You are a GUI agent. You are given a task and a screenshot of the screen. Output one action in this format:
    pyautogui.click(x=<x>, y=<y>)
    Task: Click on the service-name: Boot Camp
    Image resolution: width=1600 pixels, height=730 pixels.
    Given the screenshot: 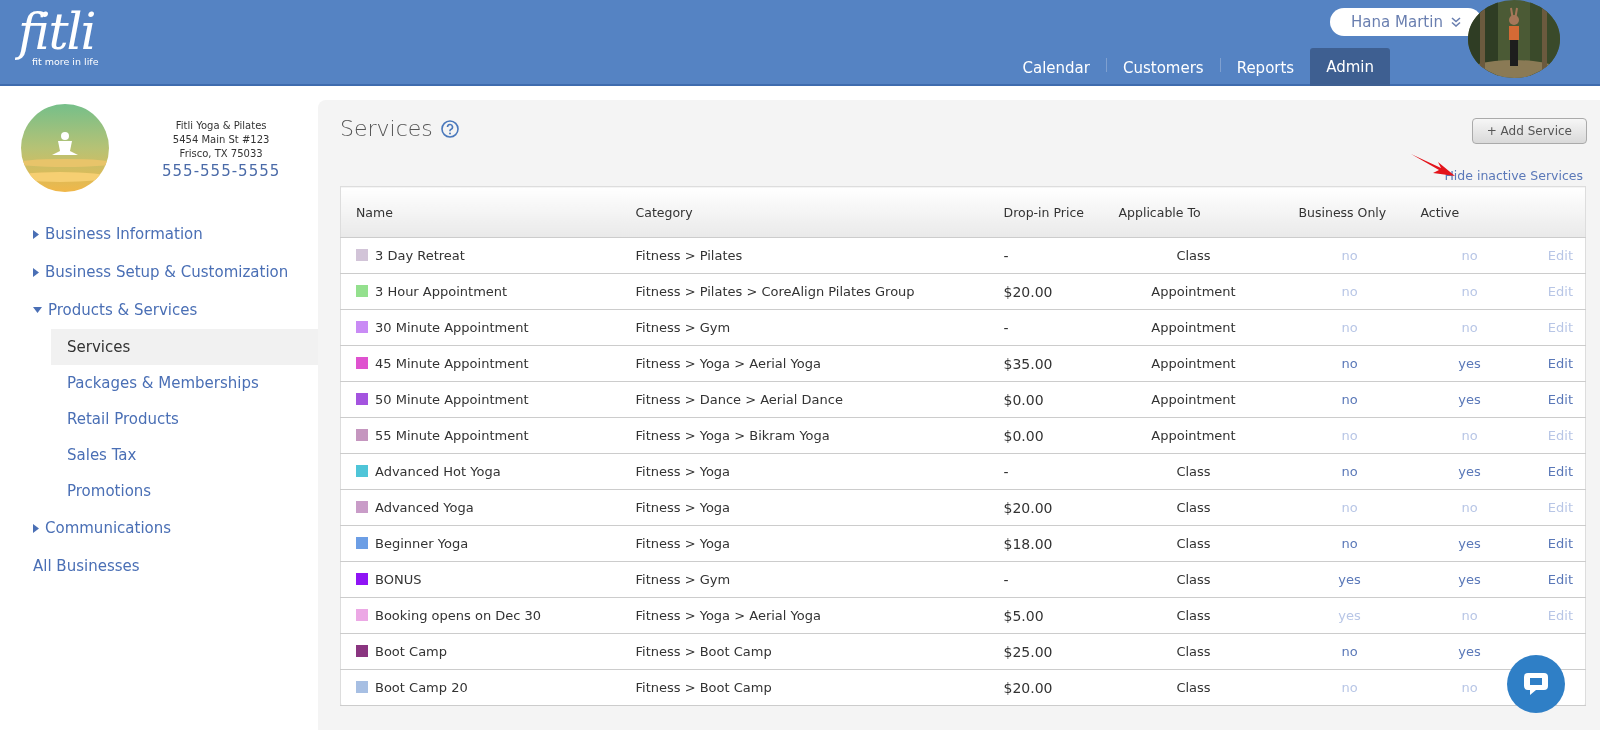 What is the action you would take?
    pyautogui.click(x=411, y=651)
    